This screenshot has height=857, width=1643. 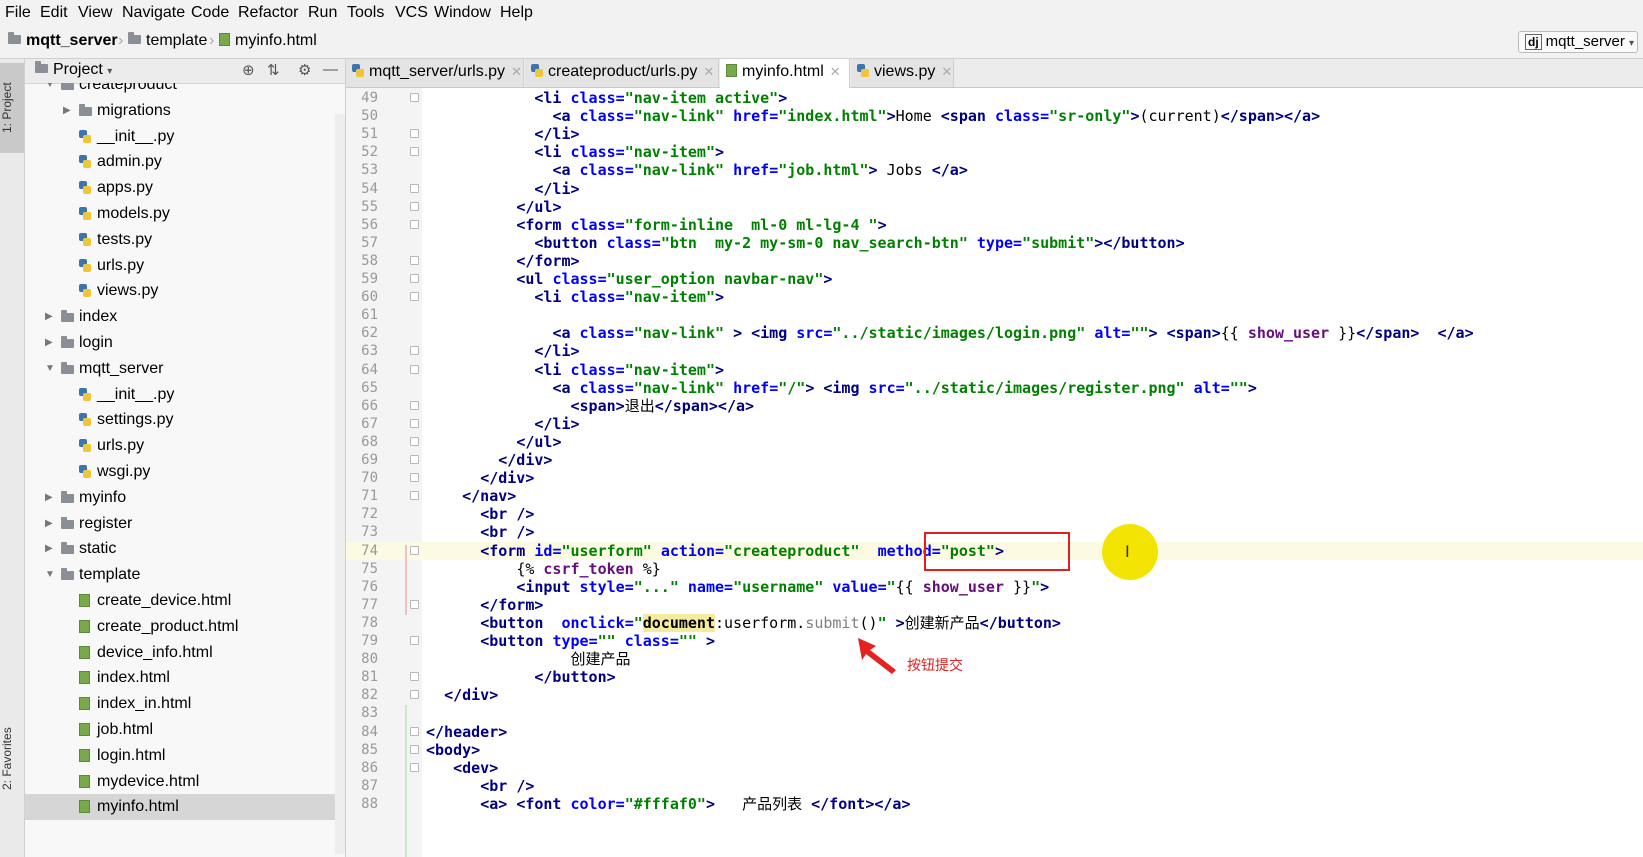 What do you see at coordinates (180, 420) in the screenshot?
I see `tree-item: settings.py` at bounding box center [180, 420].